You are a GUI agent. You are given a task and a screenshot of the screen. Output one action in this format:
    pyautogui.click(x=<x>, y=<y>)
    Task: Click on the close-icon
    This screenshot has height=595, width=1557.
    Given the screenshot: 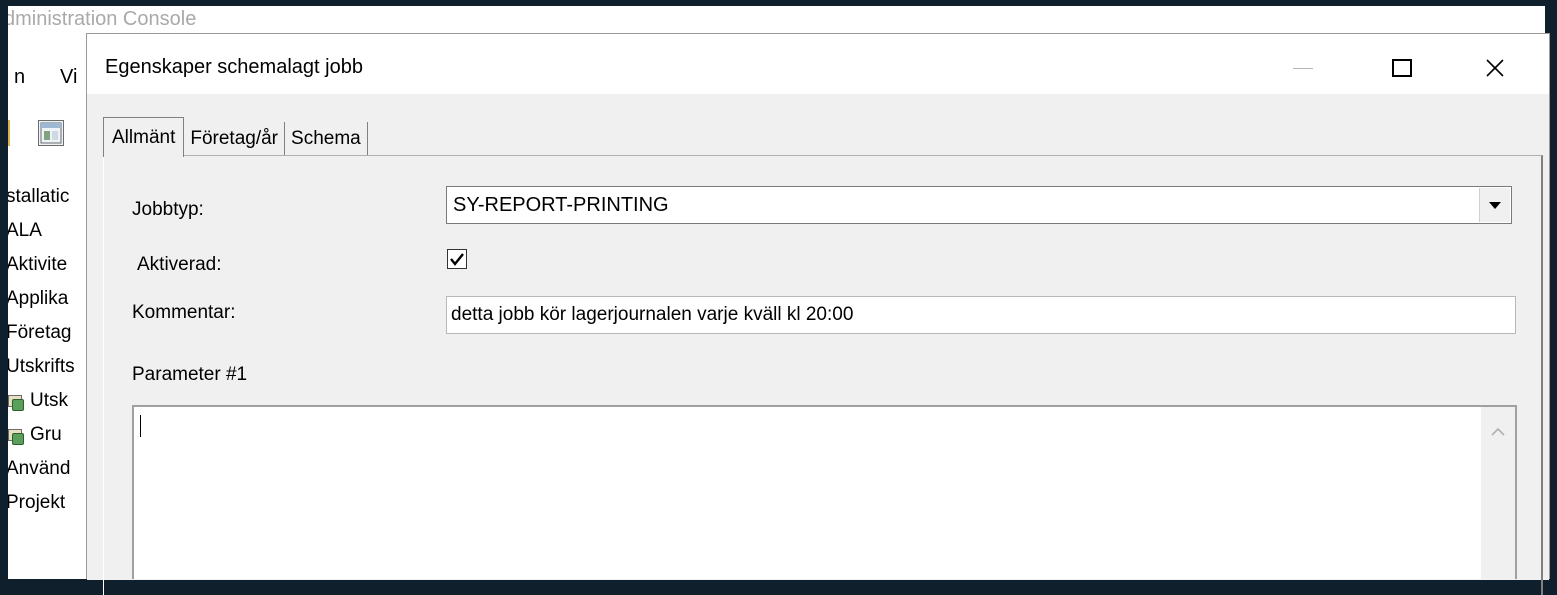 What is the action you would take?
    pyautogui.click(x=1495, y=68)
    